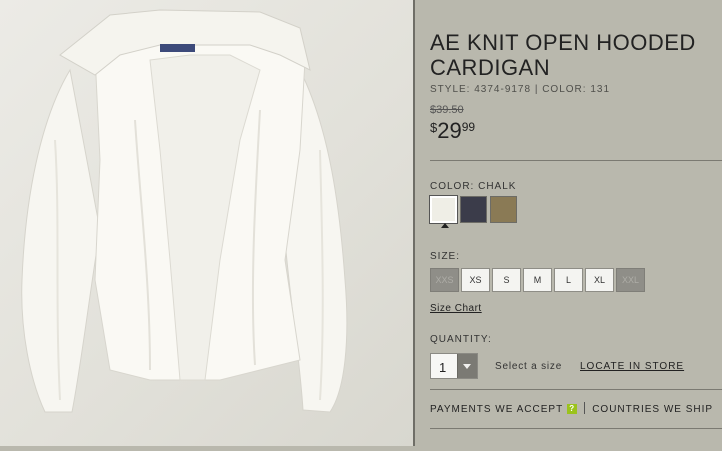  Describe the element at coordinates (447, 110) in the screenshot. I see `original-price: $39.50` at that location.